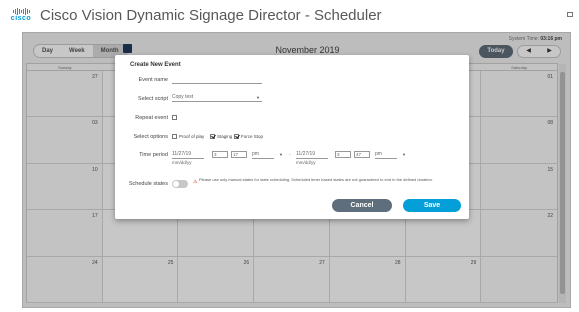 The height and width of the screenshot is (312, 579). I want to click on end-date-input: 11/27/19, so click(312, 155).